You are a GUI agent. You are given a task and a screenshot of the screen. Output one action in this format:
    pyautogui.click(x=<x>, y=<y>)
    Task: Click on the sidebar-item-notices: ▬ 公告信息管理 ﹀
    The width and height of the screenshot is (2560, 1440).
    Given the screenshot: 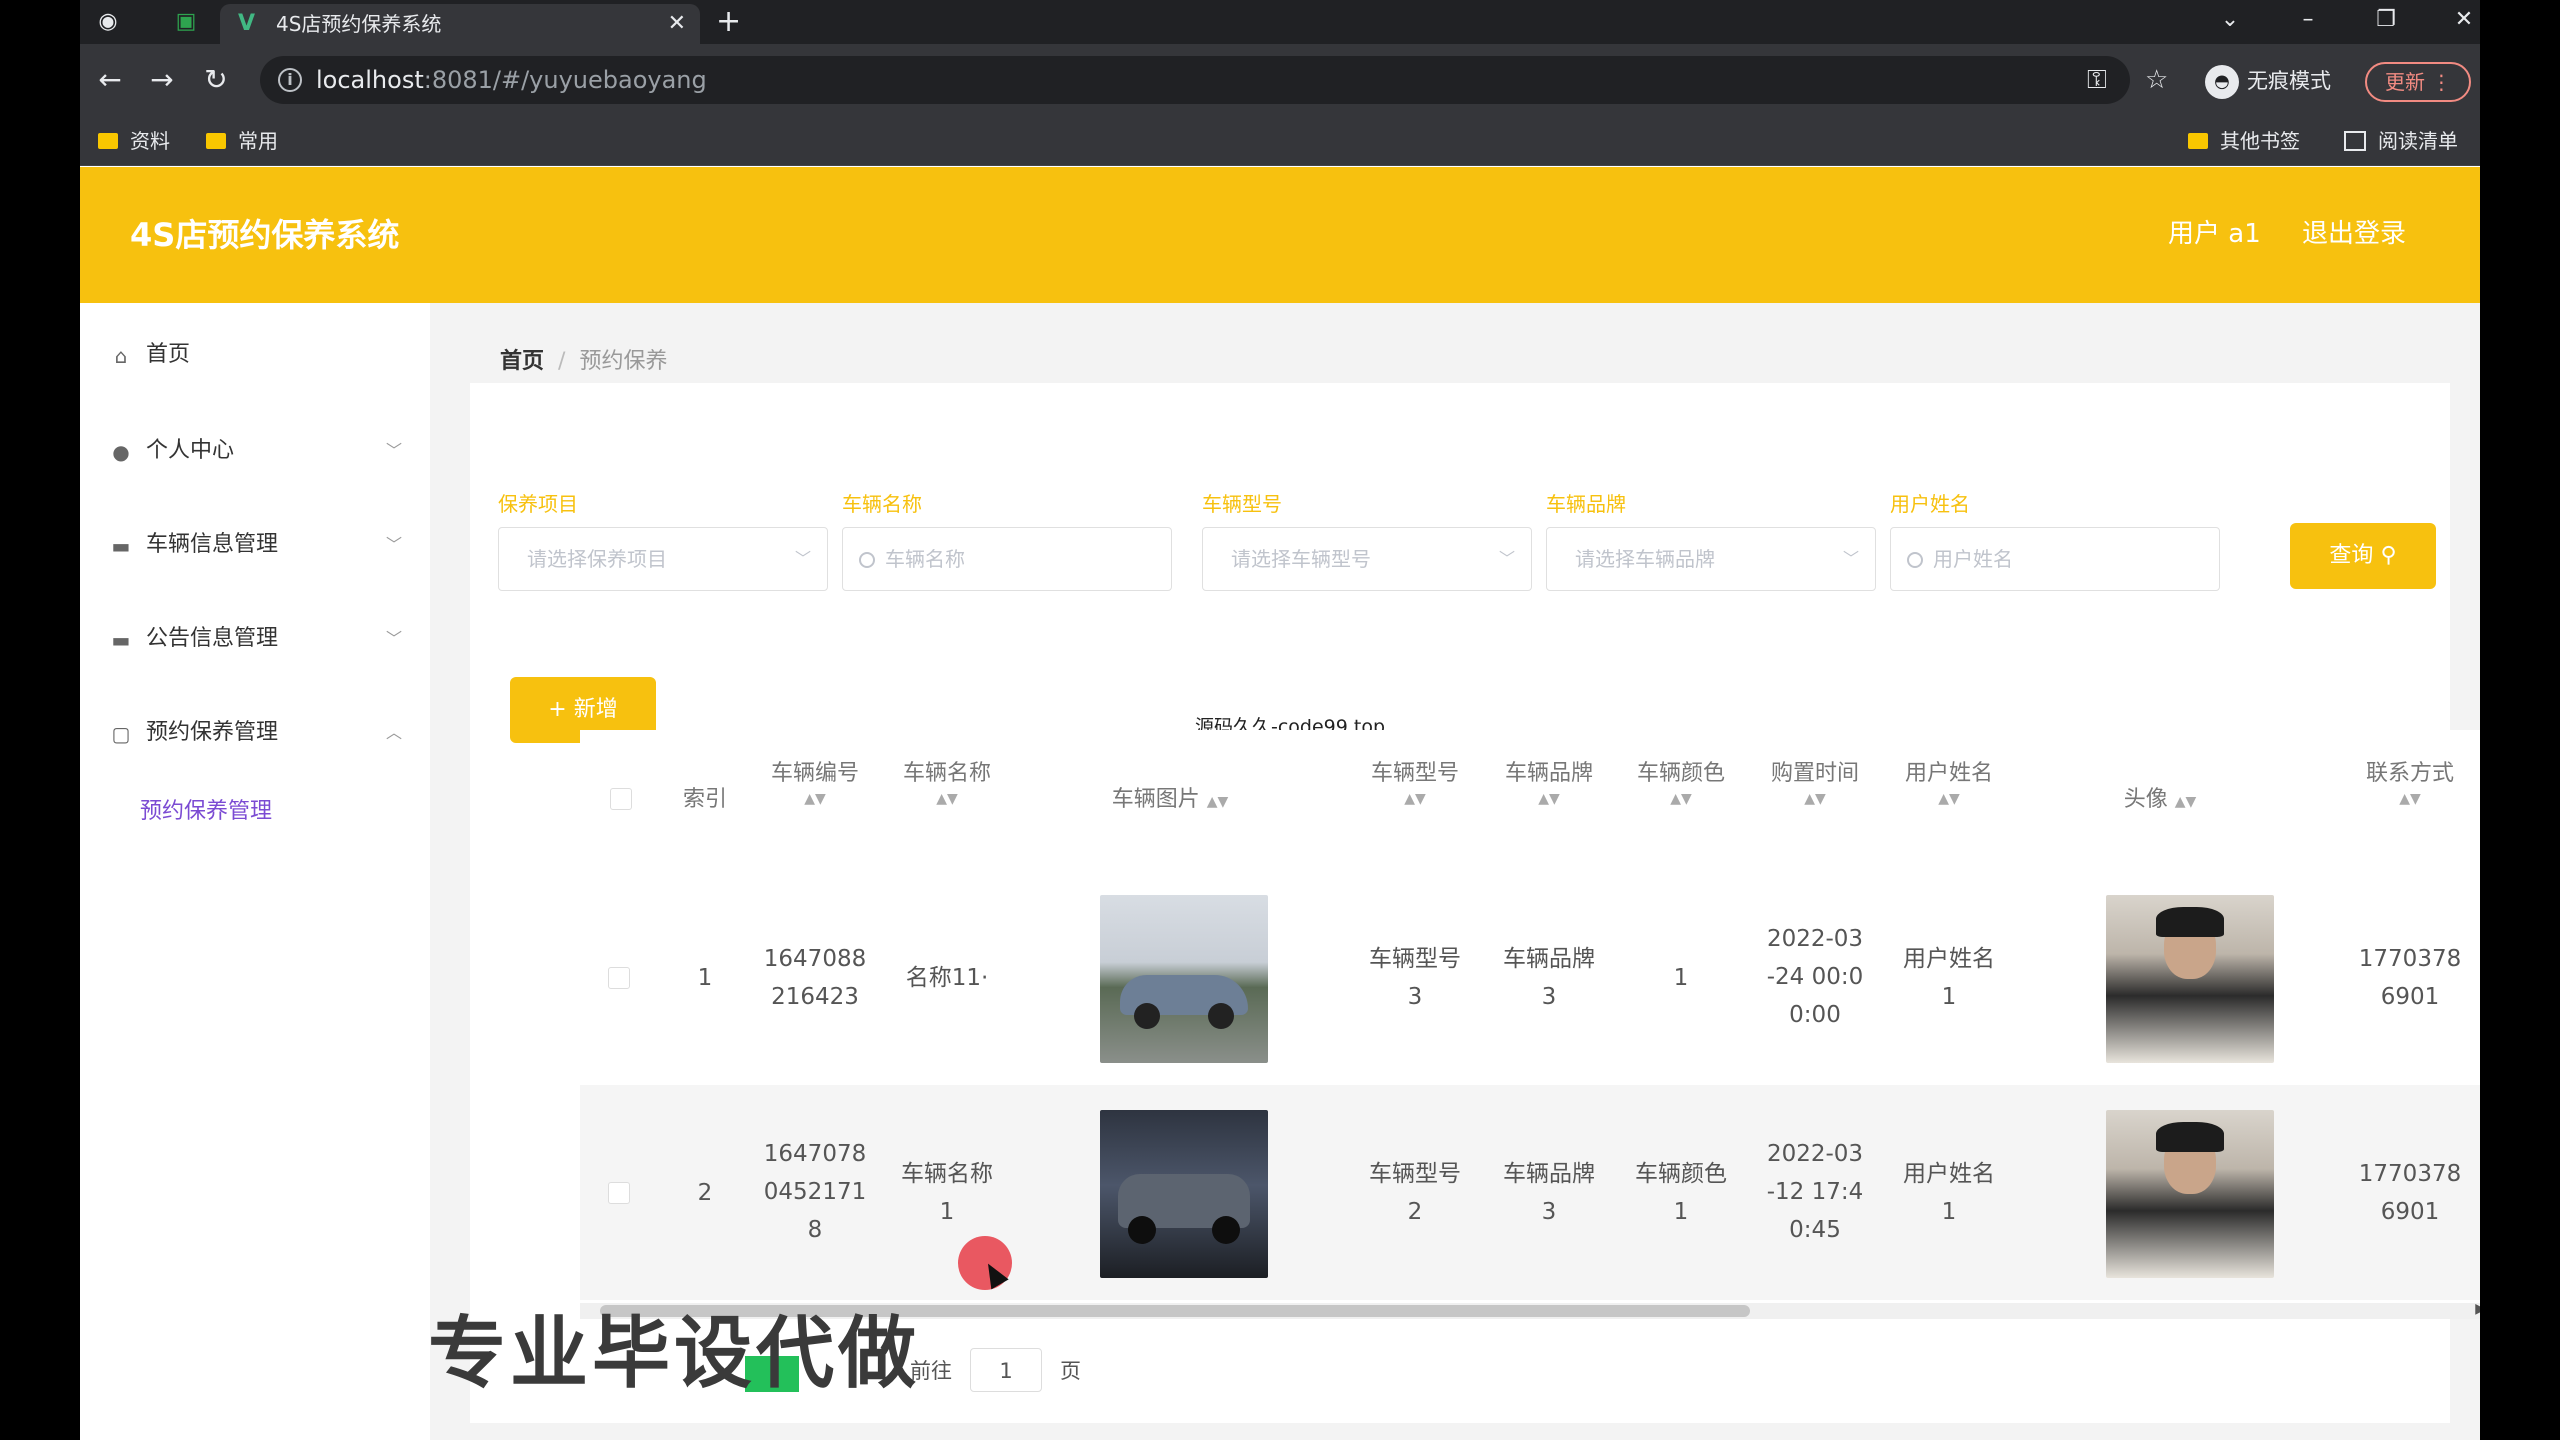 What is the action you would take?
    pyautogui.click(x=260, y=639)
    